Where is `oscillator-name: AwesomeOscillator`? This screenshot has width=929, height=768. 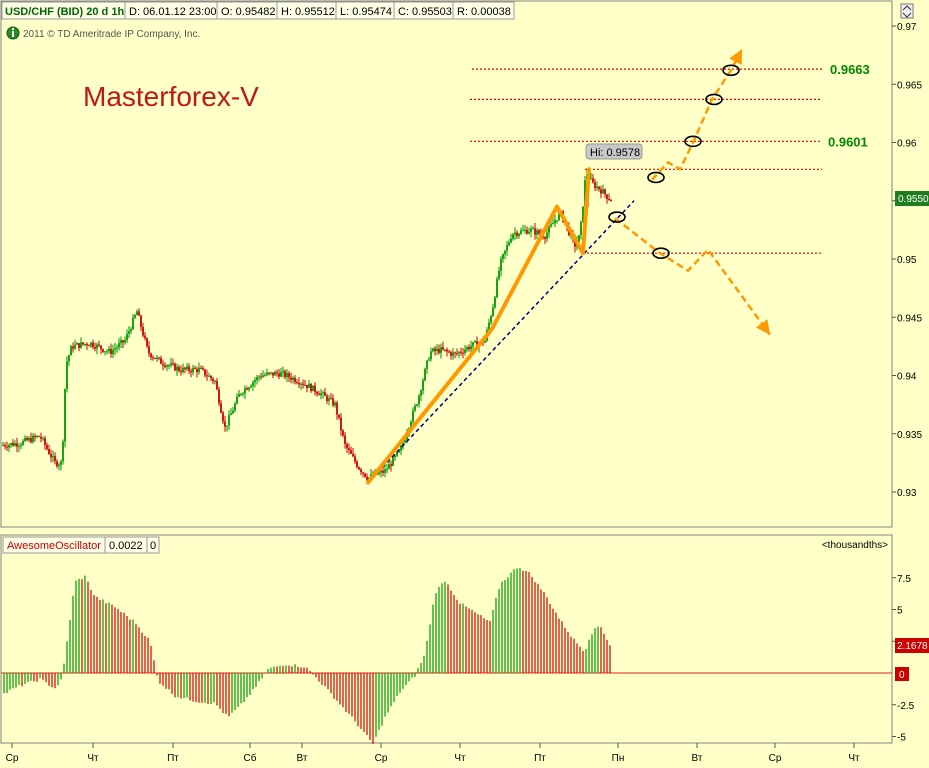 oscillator-name: AwesomeOscillator is located at coordinates (54, 546).